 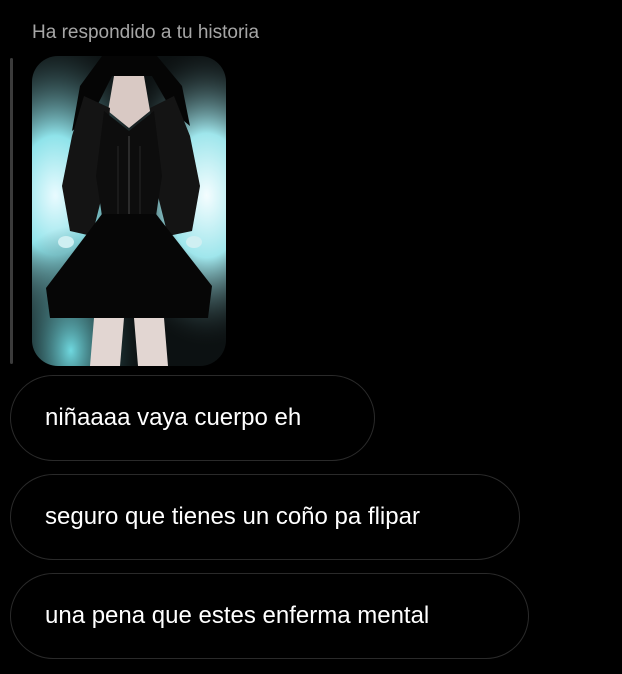 What do you see at coordinates (173, 417) in the screenshot?
I see `message-text: niñaaaa vaya cuerpo eh` at bounding box center [173, 417].